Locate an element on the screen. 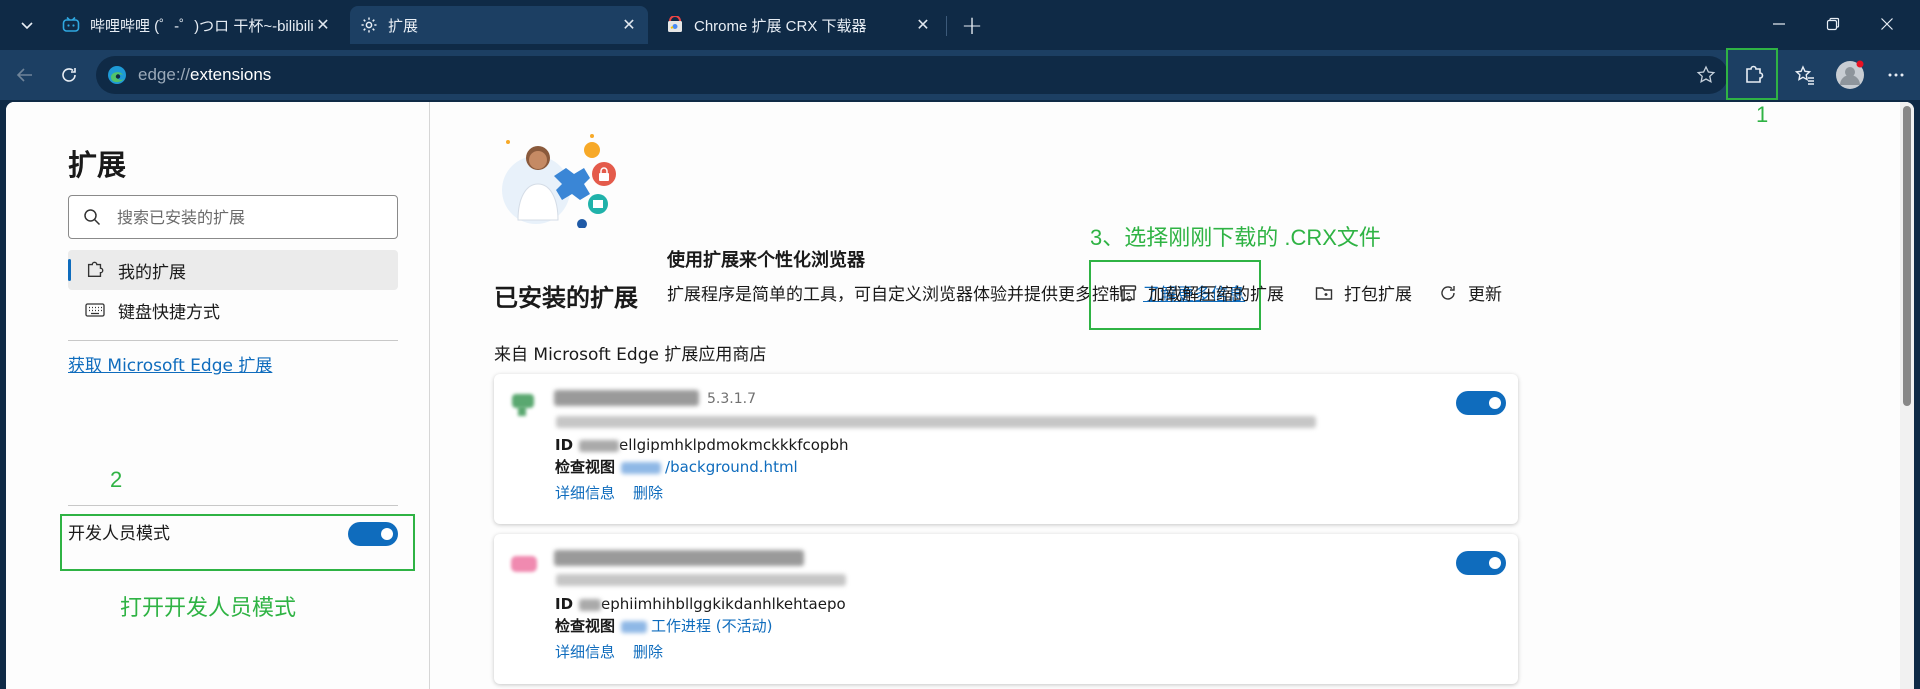 Image resolution: width=1920 pixels, height=689 pixels. update-button: 更新 is located at coordinates (1469, 292).